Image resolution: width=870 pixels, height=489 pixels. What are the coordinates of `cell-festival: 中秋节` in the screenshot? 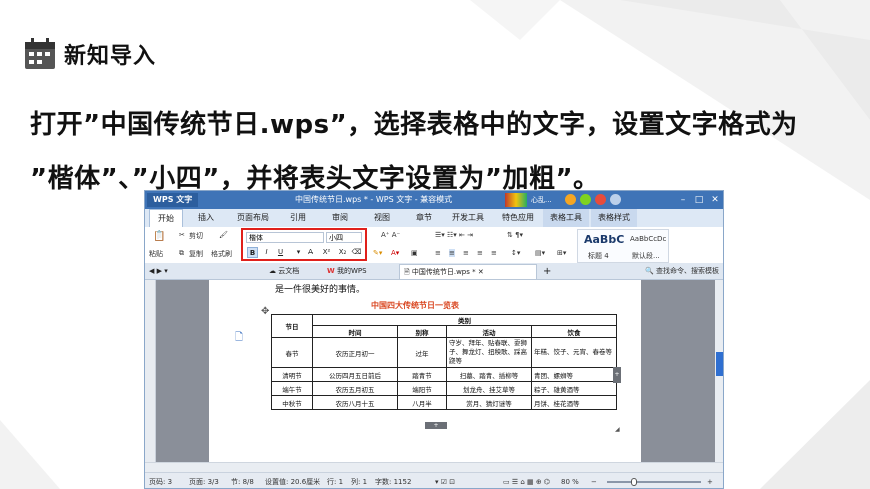 It's located at (292, 402).